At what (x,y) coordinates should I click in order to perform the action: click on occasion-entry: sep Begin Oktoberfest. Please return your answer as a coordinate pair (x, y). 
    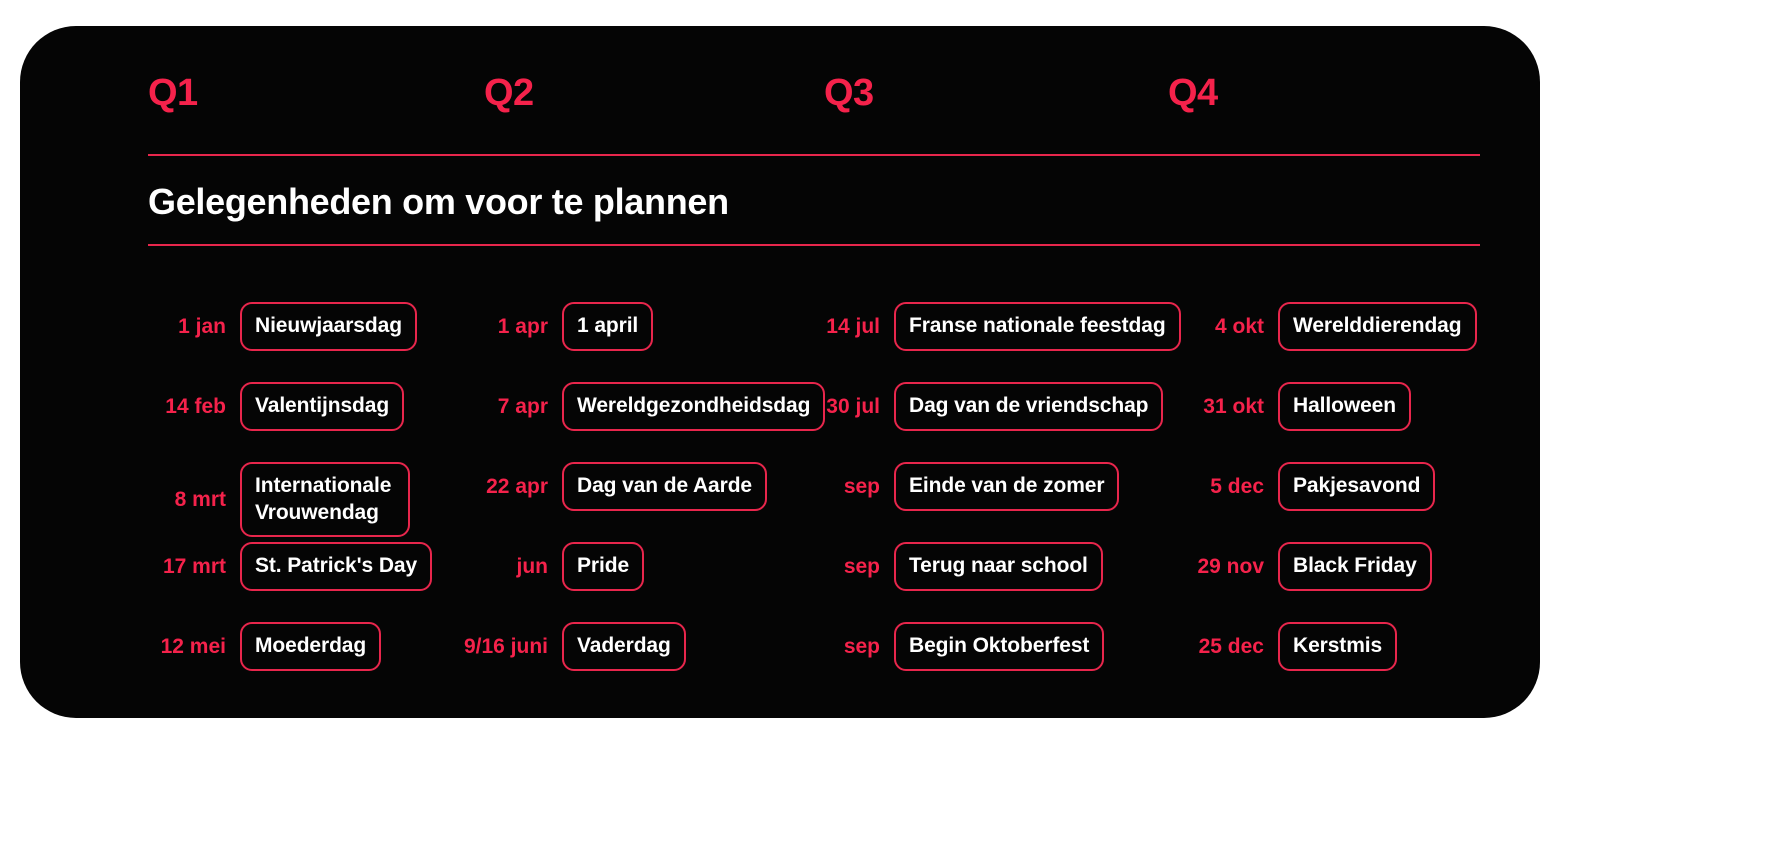
    Looking at the image, I should click on (956, 646).